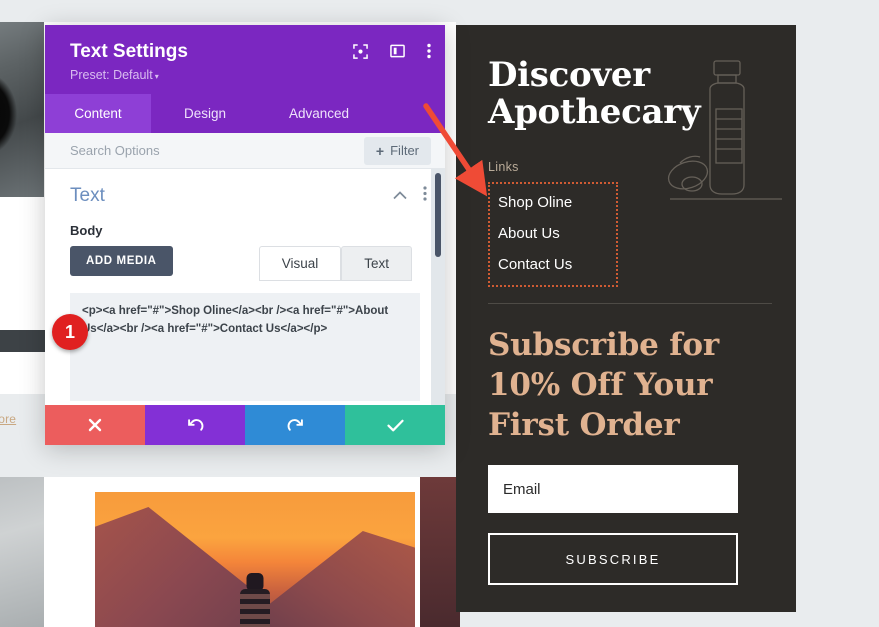 The width and height of the screenshot is (879, 627). Describe the element at coordinates (300, 263) in the screenshot. I see `tab-visual-editor: Visual` at that location.